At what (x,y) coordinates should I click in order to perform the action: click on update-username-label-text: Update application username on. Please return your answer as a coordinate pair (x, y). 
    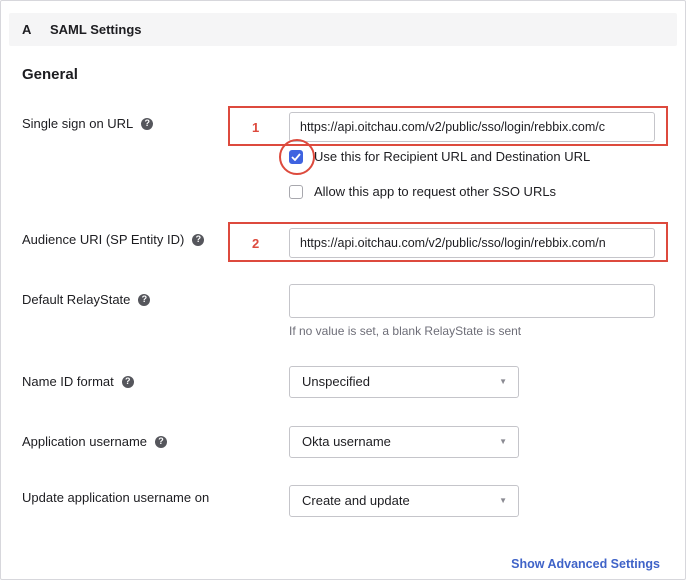
    Looking at the image, I should click on (116, 497).